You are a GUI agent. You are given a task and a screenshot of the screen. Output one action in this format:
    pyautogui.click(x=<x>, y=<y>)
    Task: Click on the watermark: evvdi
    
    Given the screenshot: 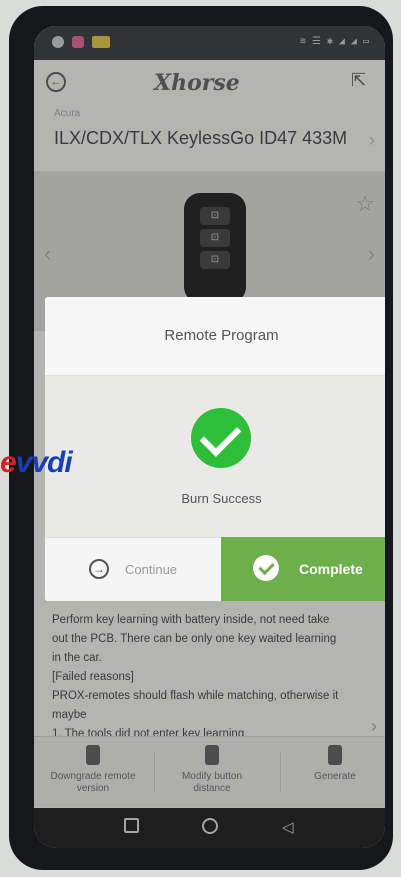 What is the action you would take?
    pyautogui.click(x=36, y=462)
    